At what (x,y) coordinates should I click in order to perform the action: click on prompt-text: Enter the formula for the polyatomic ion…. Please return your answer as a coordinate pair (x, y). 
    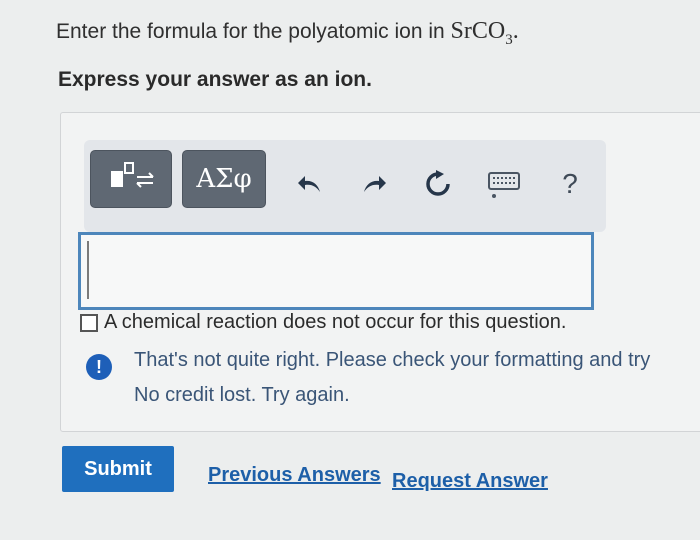
    Looking at the image, I should click on (253, 31).